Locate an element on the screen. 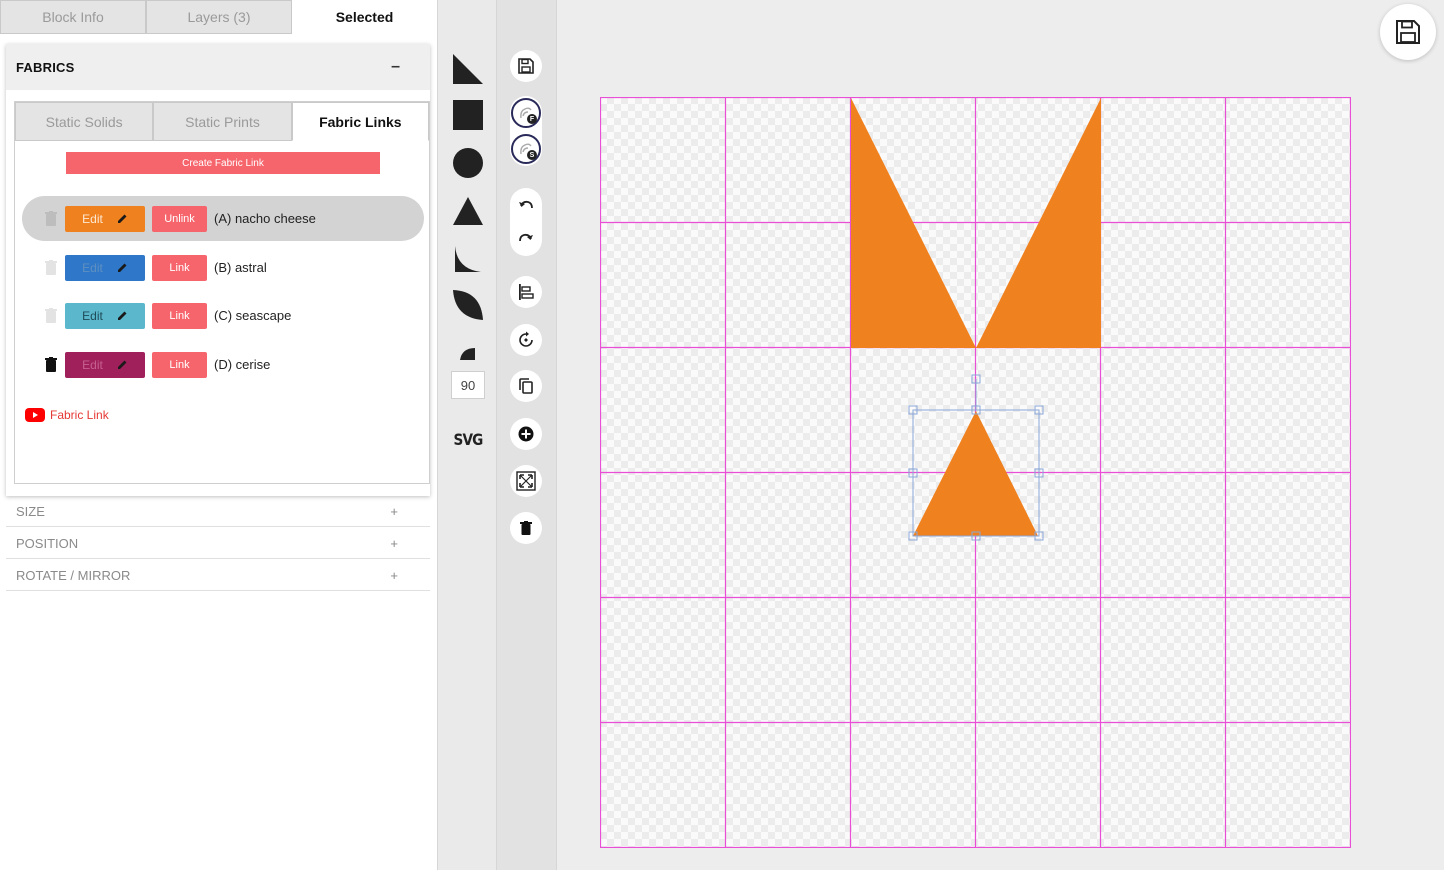  section-rotate-mirror: ROTATE / MIRROR + is located at coordinates (218, 575).